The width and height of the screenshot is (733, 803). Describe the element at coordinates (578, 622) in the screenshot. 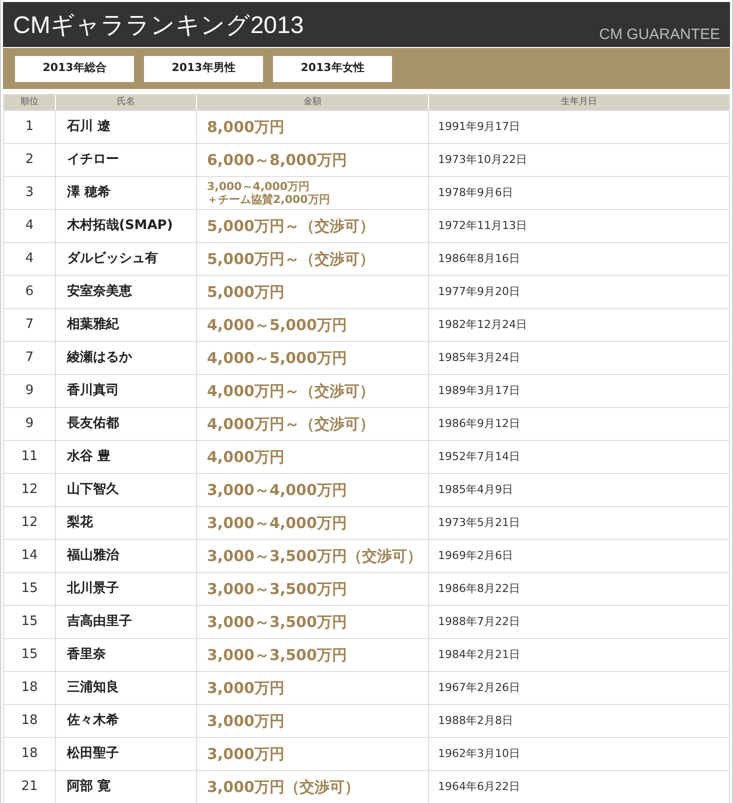

I see `birthdate-cell: 1988年7月22日` at that location.